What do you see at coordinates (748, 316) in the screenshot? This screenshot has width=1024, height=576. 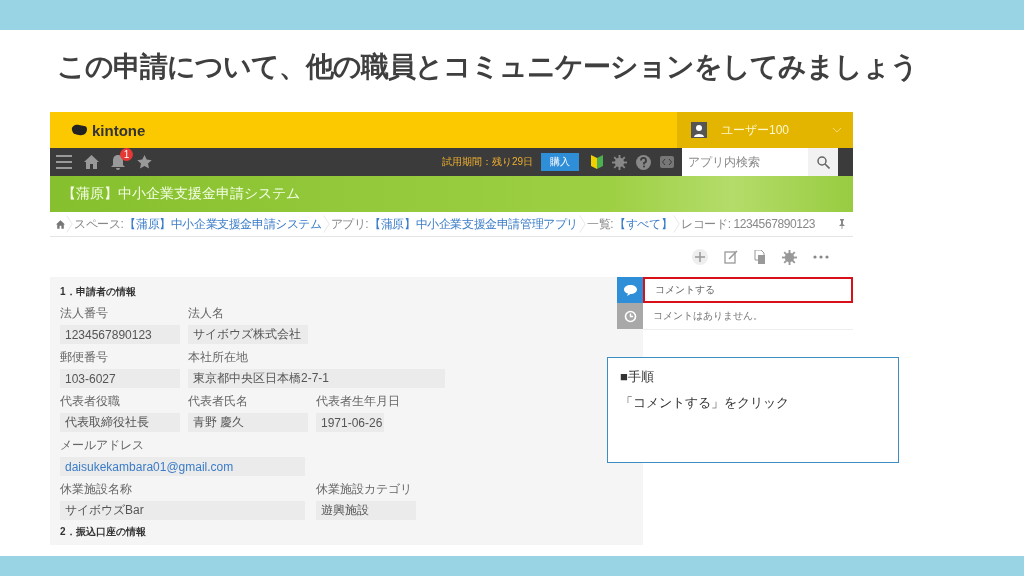 I see `empty-message: コメントはありません。` at bounding box center [748, 316].